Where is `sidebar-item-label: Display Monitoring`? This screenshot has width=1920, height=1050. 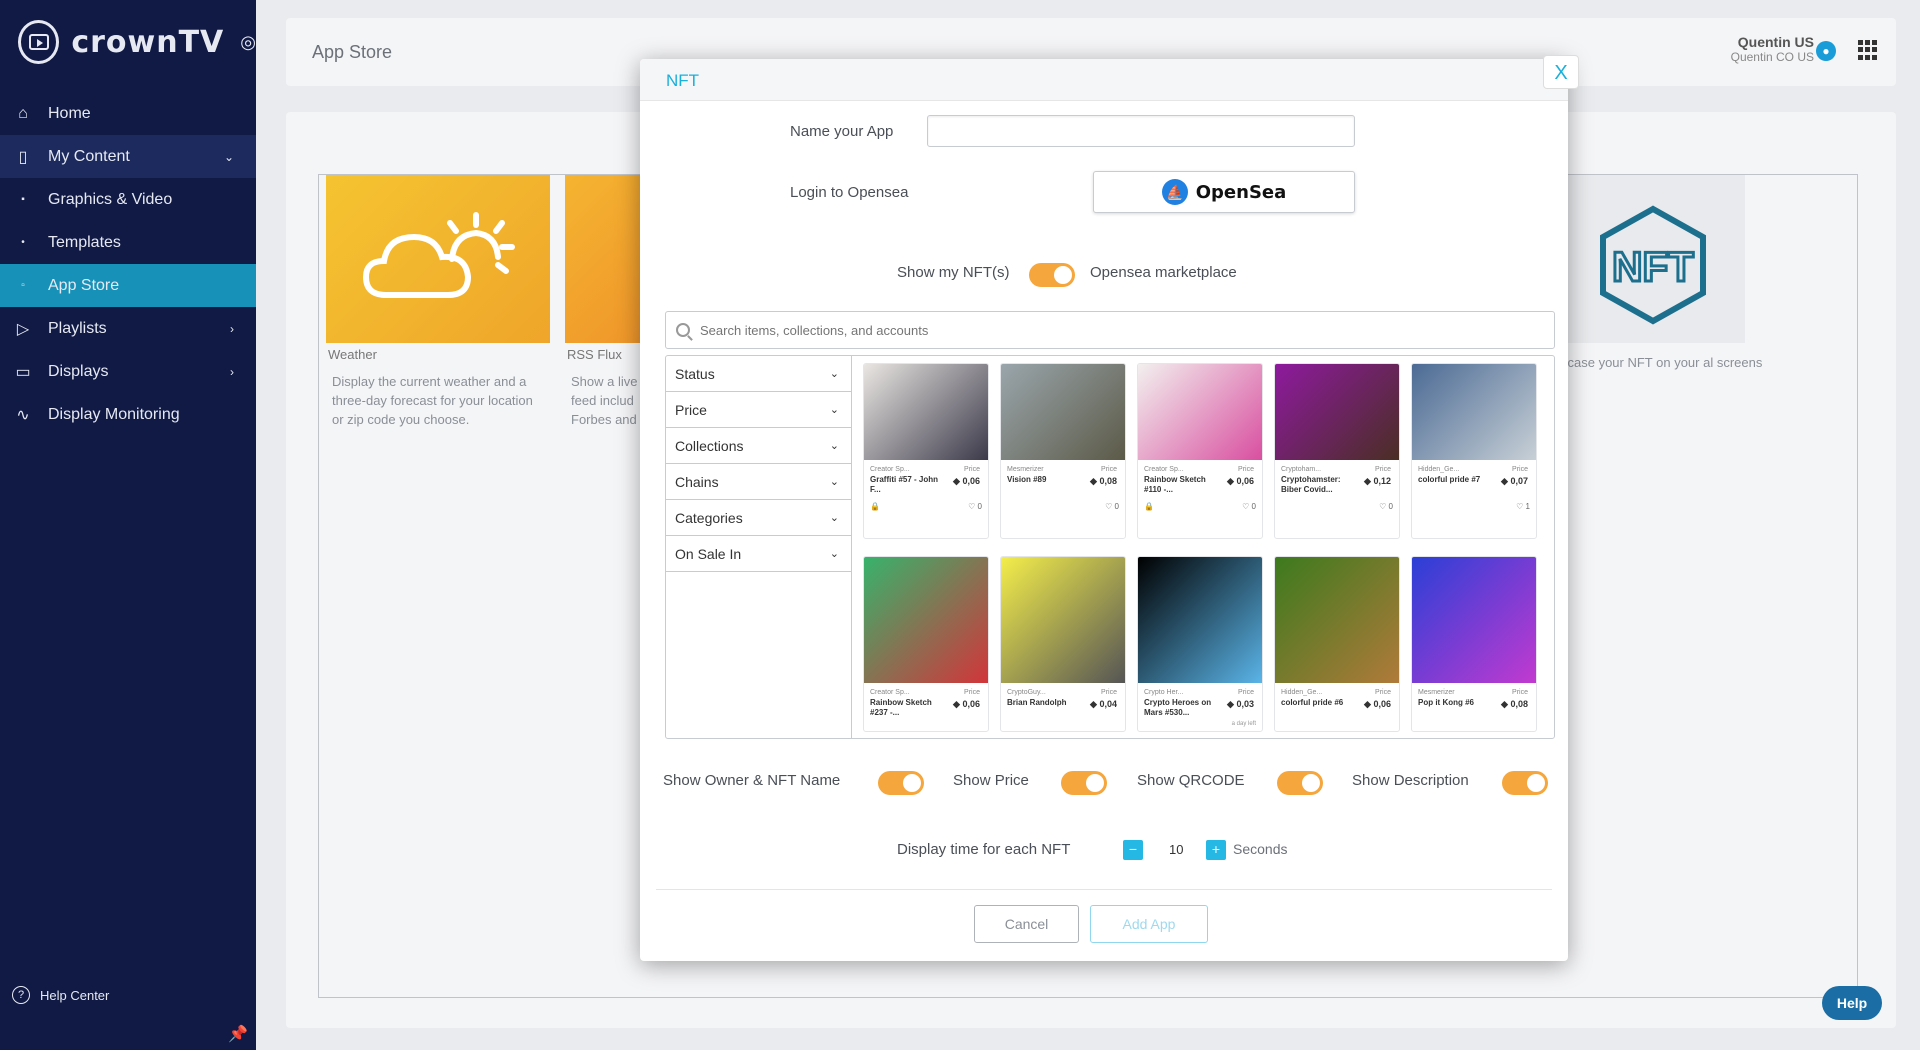 sidebar-item-label: Display Monitoring is located at coordinates (114, 414).